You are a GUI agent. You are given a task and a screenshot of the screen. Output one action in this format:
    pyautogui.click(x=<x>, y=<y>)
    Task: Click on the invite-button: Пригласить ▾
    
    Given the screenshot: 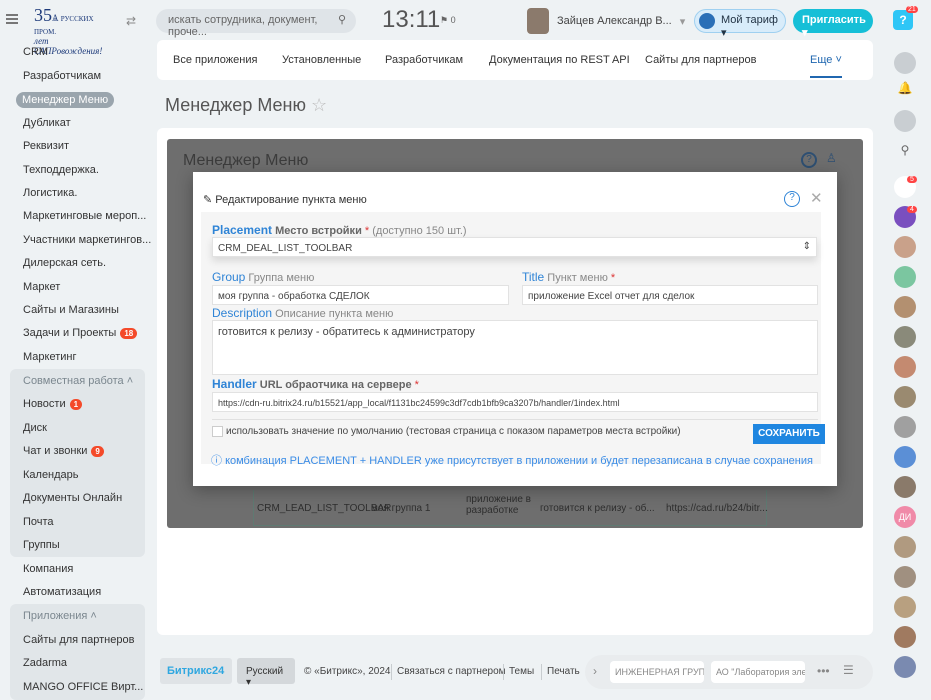 What is the action you would take?
    pyautogui.click(x=833, y=24)
    